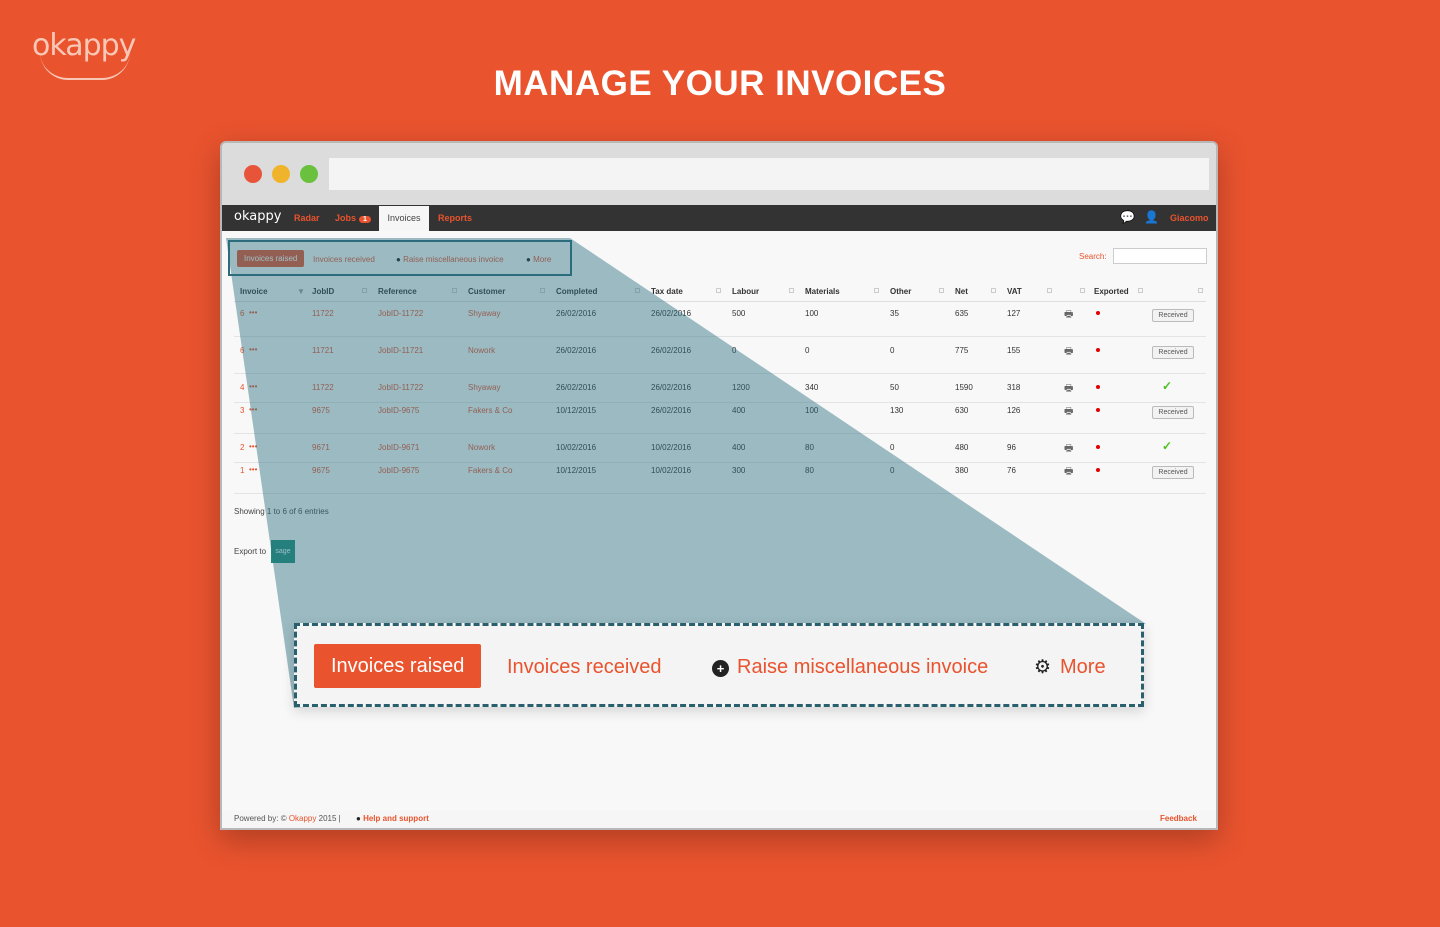  Describe the element at coordinates (392, 818) in the screenshot. I see `help-support-link: ● Help and support` at that location.